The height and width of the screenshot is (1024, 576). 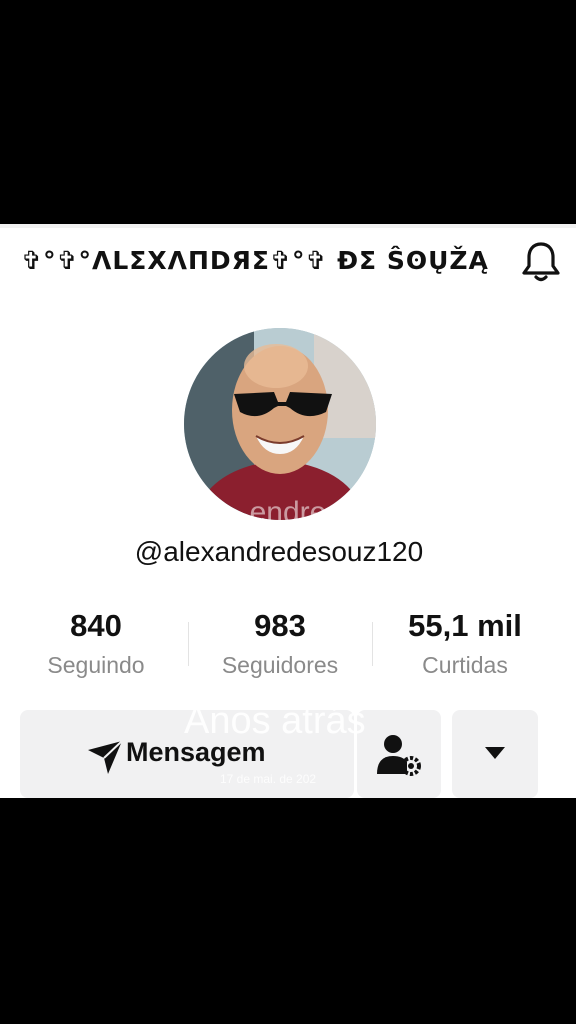 What do you see at coordinates (465, 665) in the screenshot?
I see `stat-likes-label: Curtidas` at bounding box center [465, 665].